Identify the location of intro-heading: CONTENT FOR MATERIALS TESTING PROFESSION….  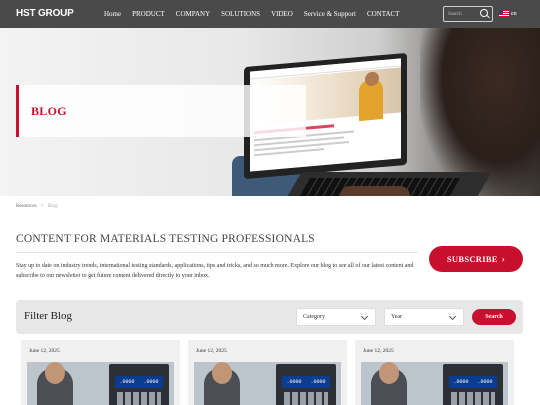
(165, 239).